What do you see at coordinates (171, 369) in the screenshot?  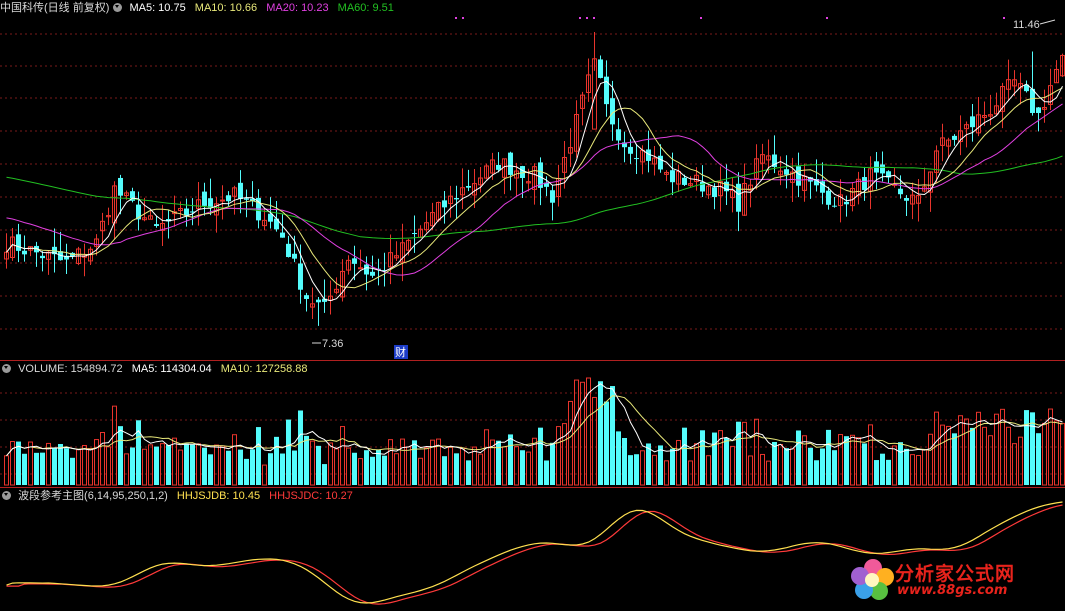 I see `volume-ma5-label: MA5: 114304.04` at bounding box center [171, 369].